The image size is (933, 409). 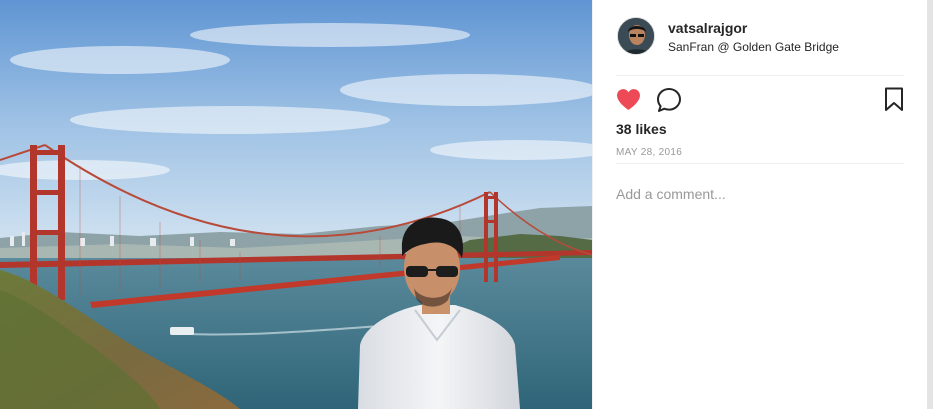 I want to click on header-divider, so click(x=760, y=75).